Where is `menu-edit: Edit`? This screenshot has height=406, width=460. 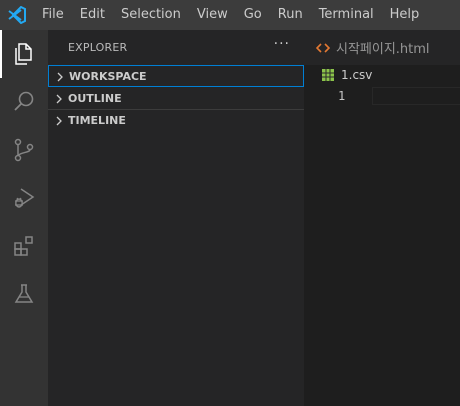 menu-edit: Edit is located at coordinates (92, 15).